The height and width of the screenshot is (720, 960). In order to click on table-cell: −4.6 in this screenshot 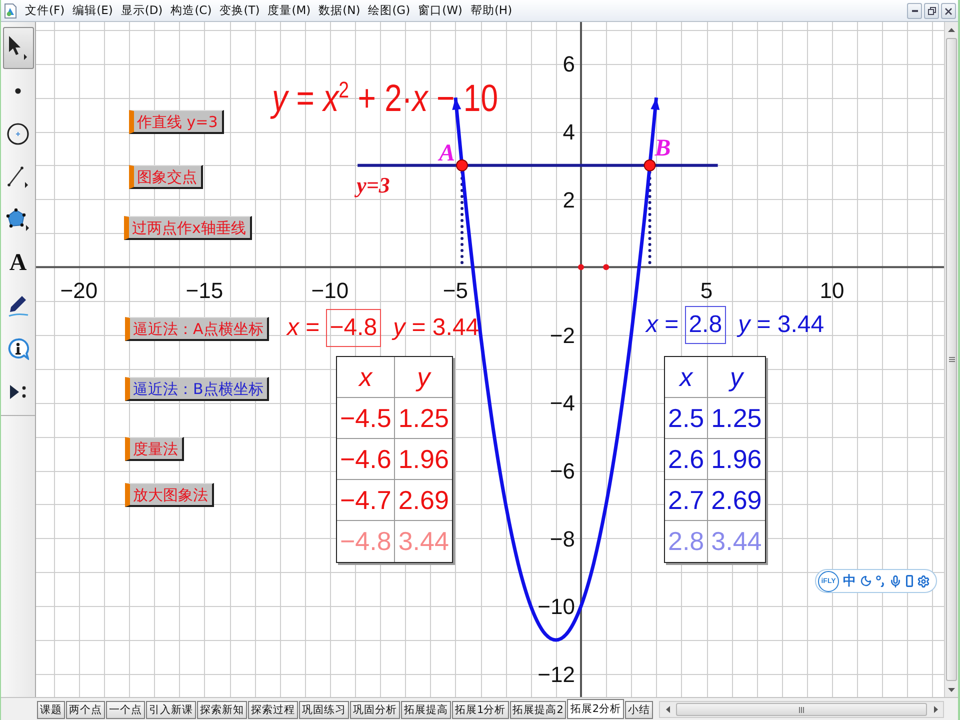, I will do `click(366, 459)`.